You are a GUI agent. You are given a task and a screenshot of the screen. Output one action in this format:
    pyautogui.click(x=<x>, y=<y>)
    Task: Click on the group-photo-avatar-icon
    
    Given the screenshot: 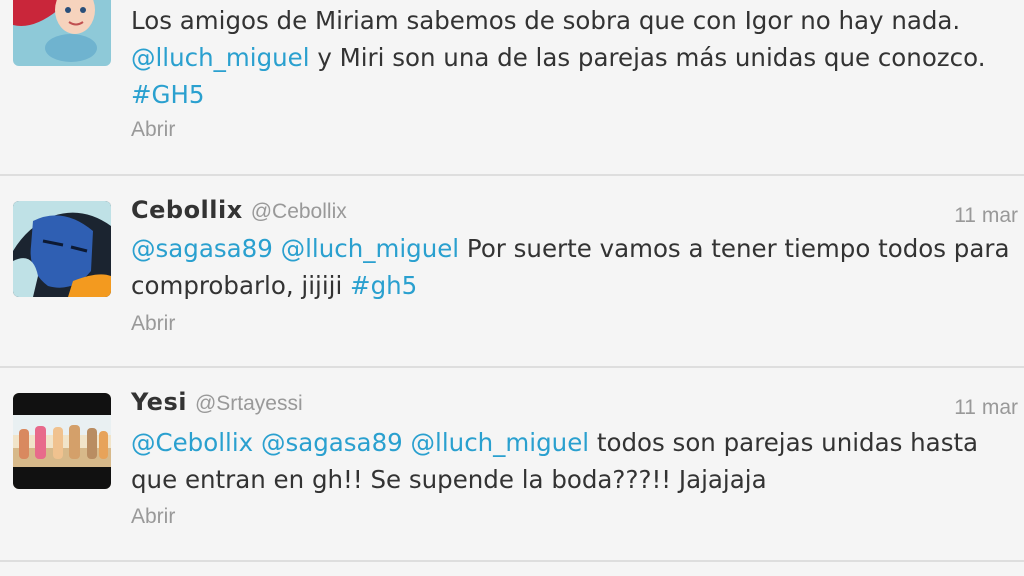 What is the action you would take?
    pyautogui.click(x=62, y=441)
    